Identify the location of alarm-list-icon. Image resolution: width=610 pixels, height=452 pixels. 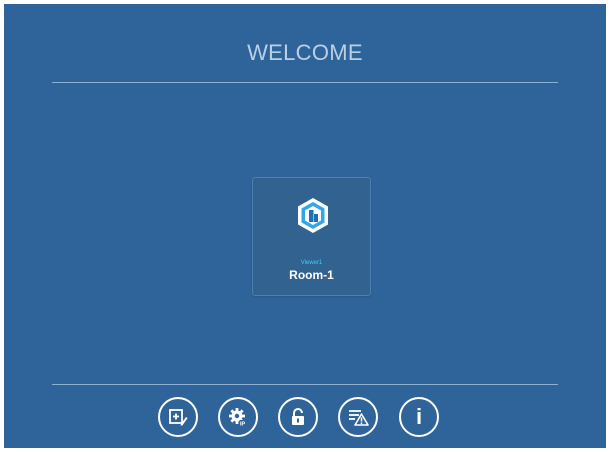
(359, 418).